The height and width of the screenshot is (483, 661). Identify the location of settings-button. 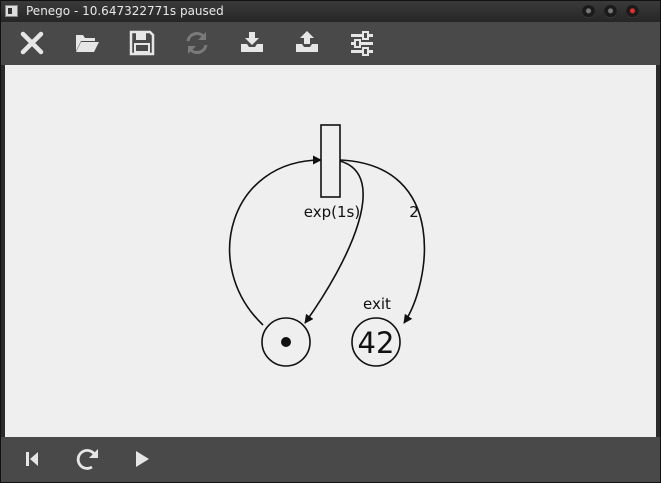
(362, 43).